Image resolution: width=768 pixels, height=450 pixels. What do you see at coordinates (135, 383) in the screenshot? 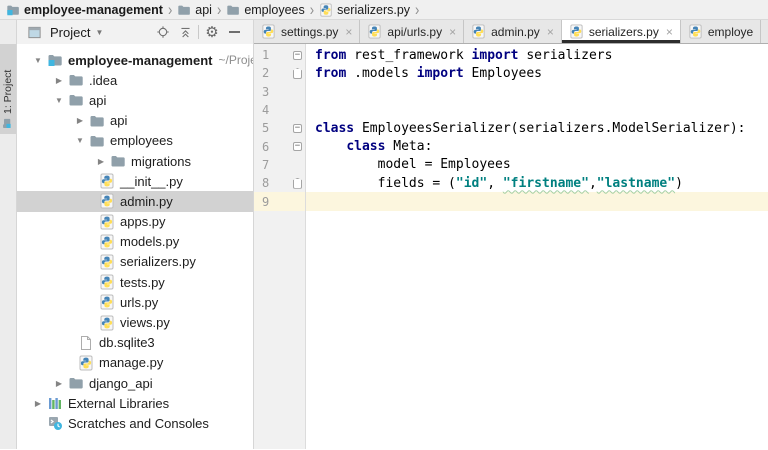
I see `tree-item-django_api: ▶ django_api` at bounding box center [135, 383].